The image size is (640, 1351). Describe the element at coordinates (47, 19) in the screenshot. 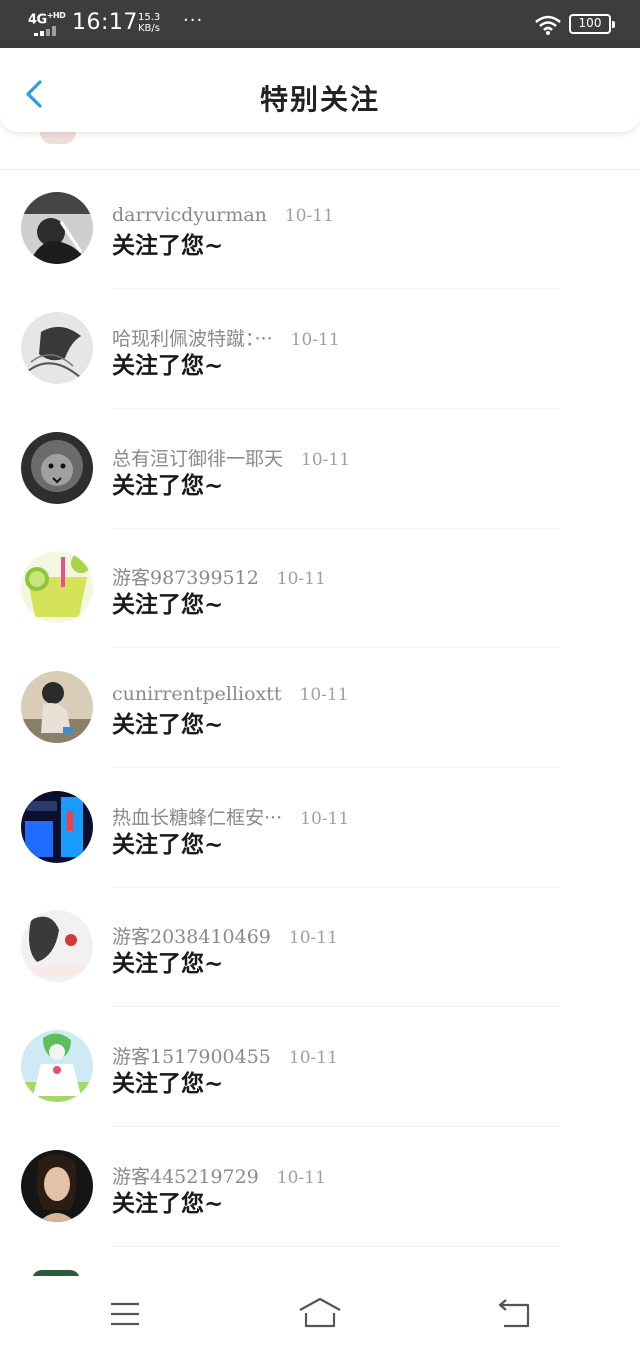

I see `network-indicator: 4G+HD` at that location.